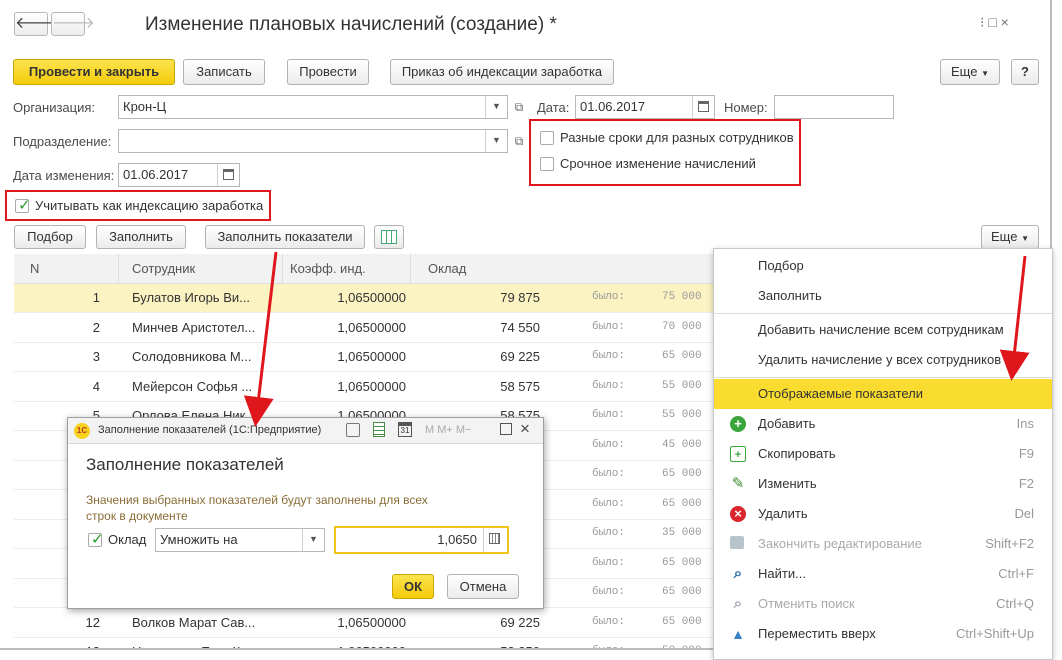  What do you see at coordinates (994, 22) in the screenshot?
I see `window-controls: ⁝ □ ×` at bounding box center [994, 22].